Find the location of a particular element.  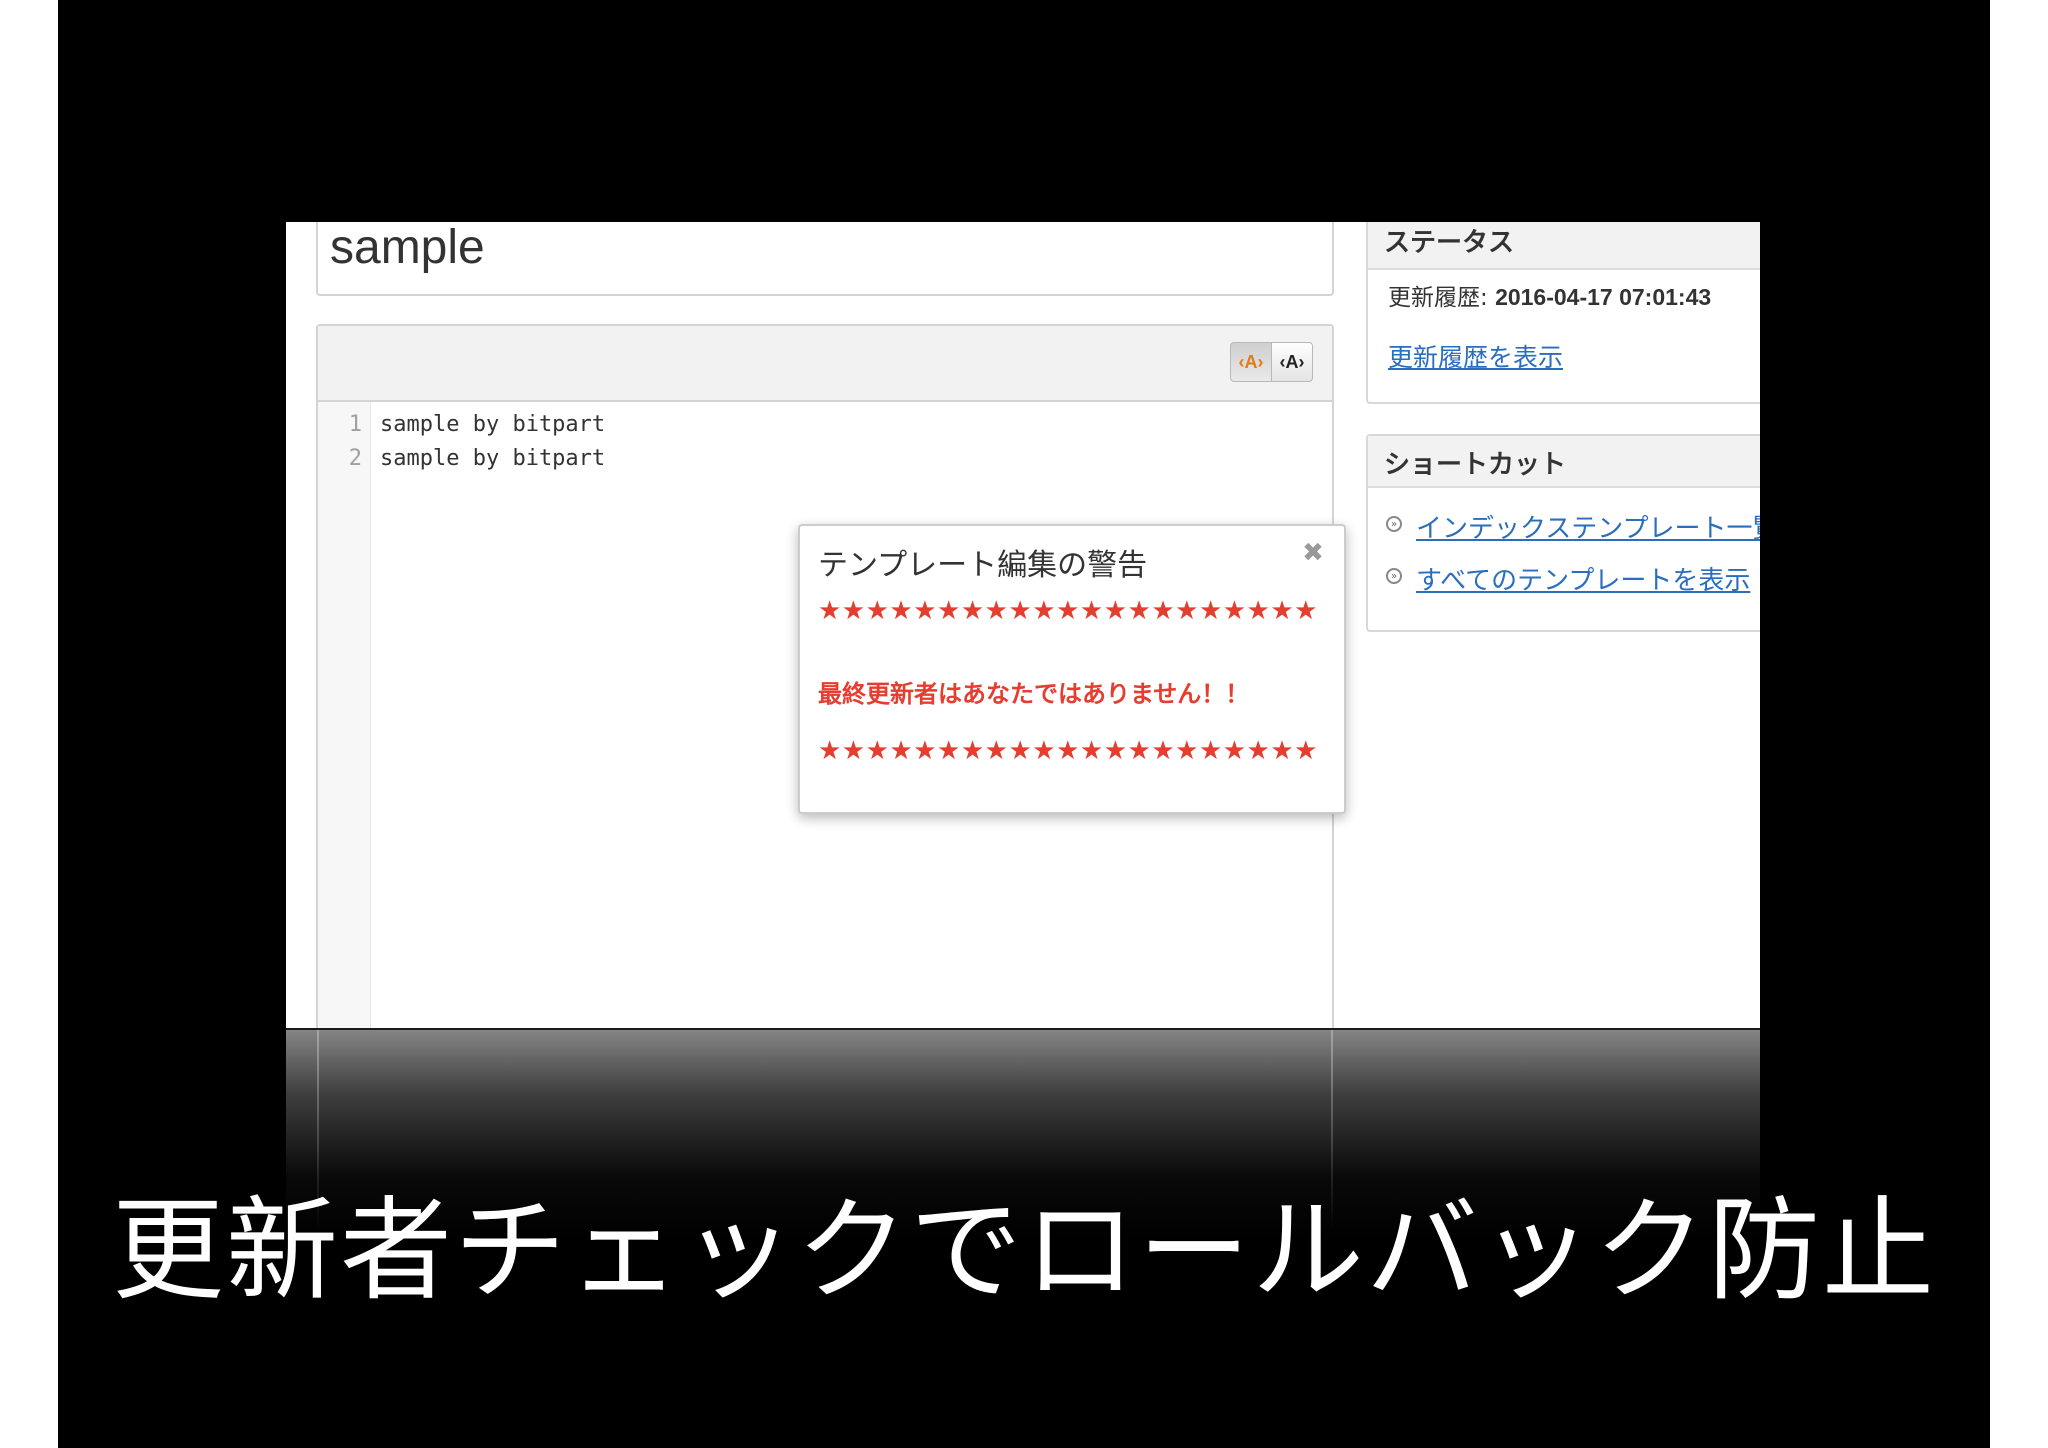

shortcut-panel-title: ショートカット is located at coordinates (1475, 465).